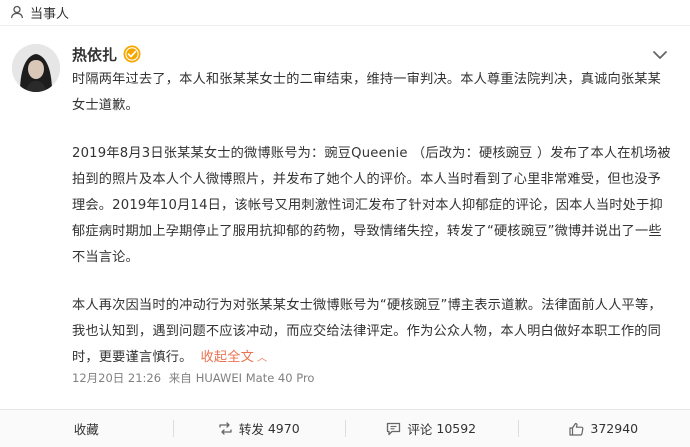 This screenshot has height=447, width=690. I want to click on author-row: 热依扎, so click(106, 54).